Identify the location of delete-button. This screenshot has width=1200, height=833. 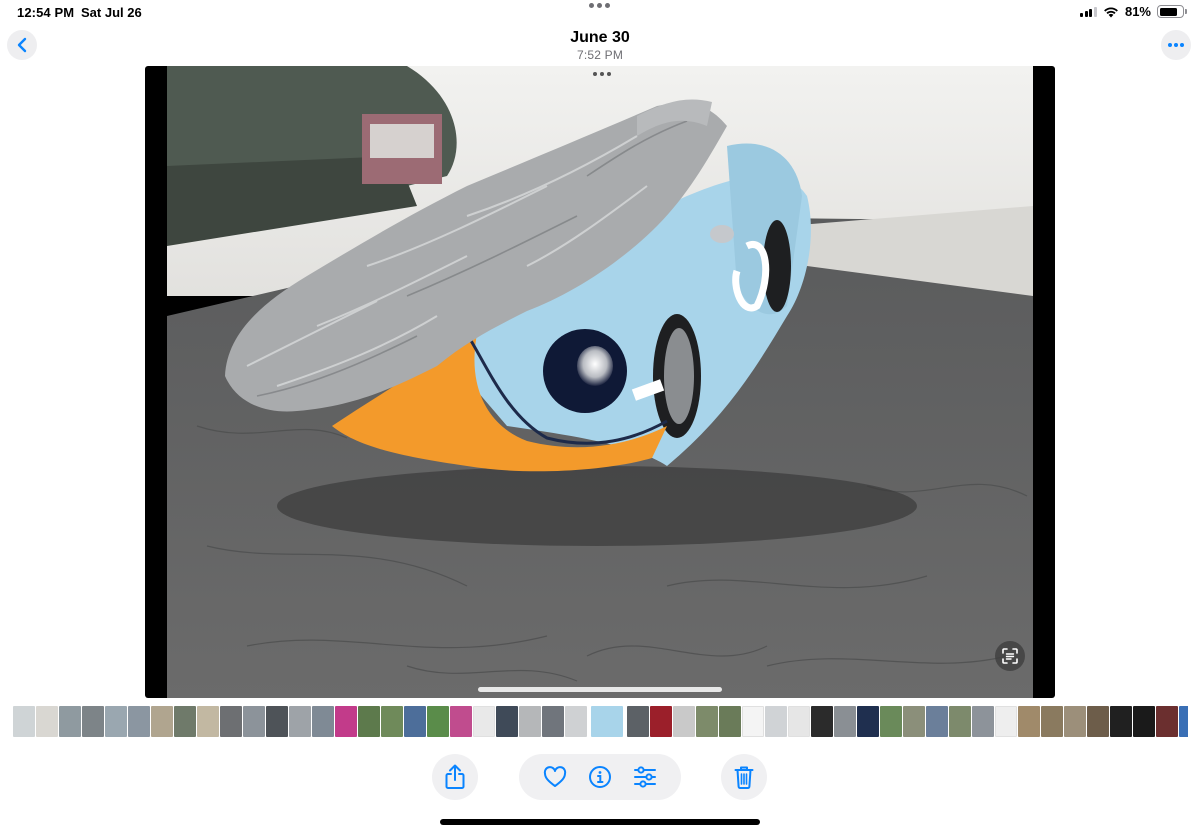
(744, 777).